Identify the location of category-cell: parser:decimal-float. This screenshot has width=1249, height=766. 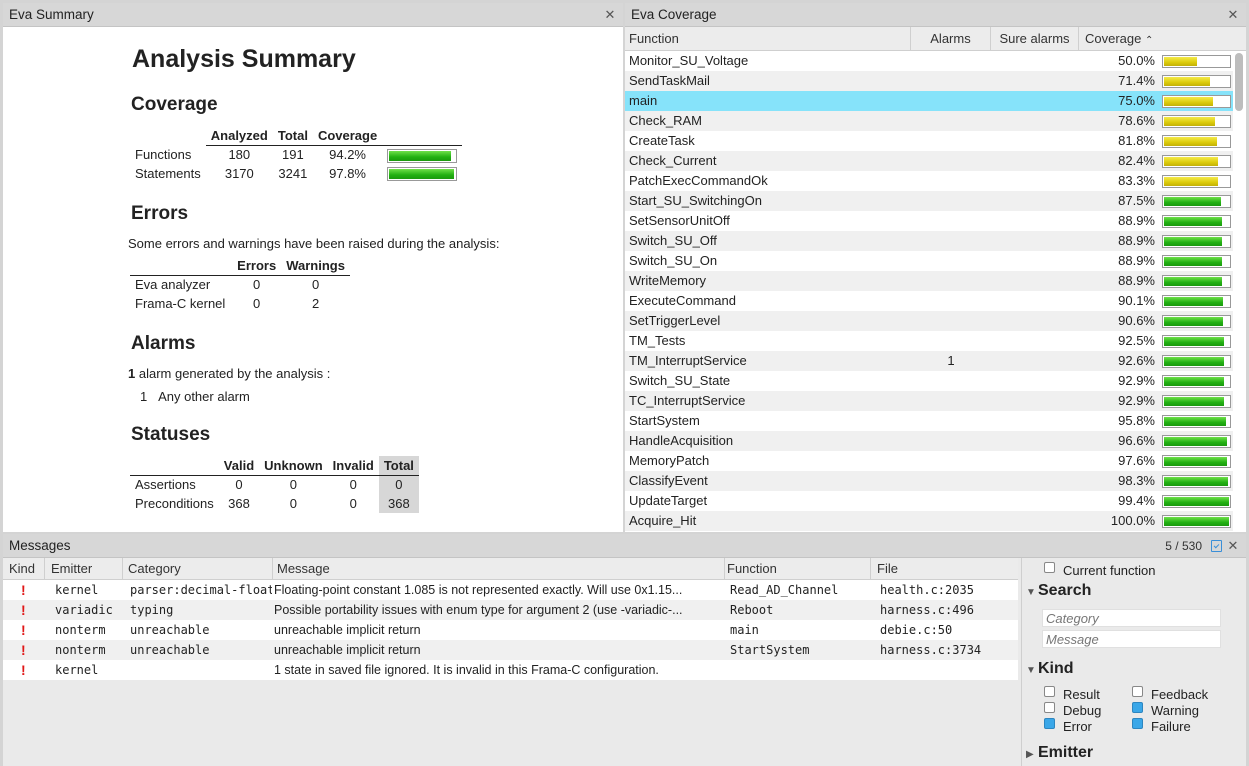
(201, 590).